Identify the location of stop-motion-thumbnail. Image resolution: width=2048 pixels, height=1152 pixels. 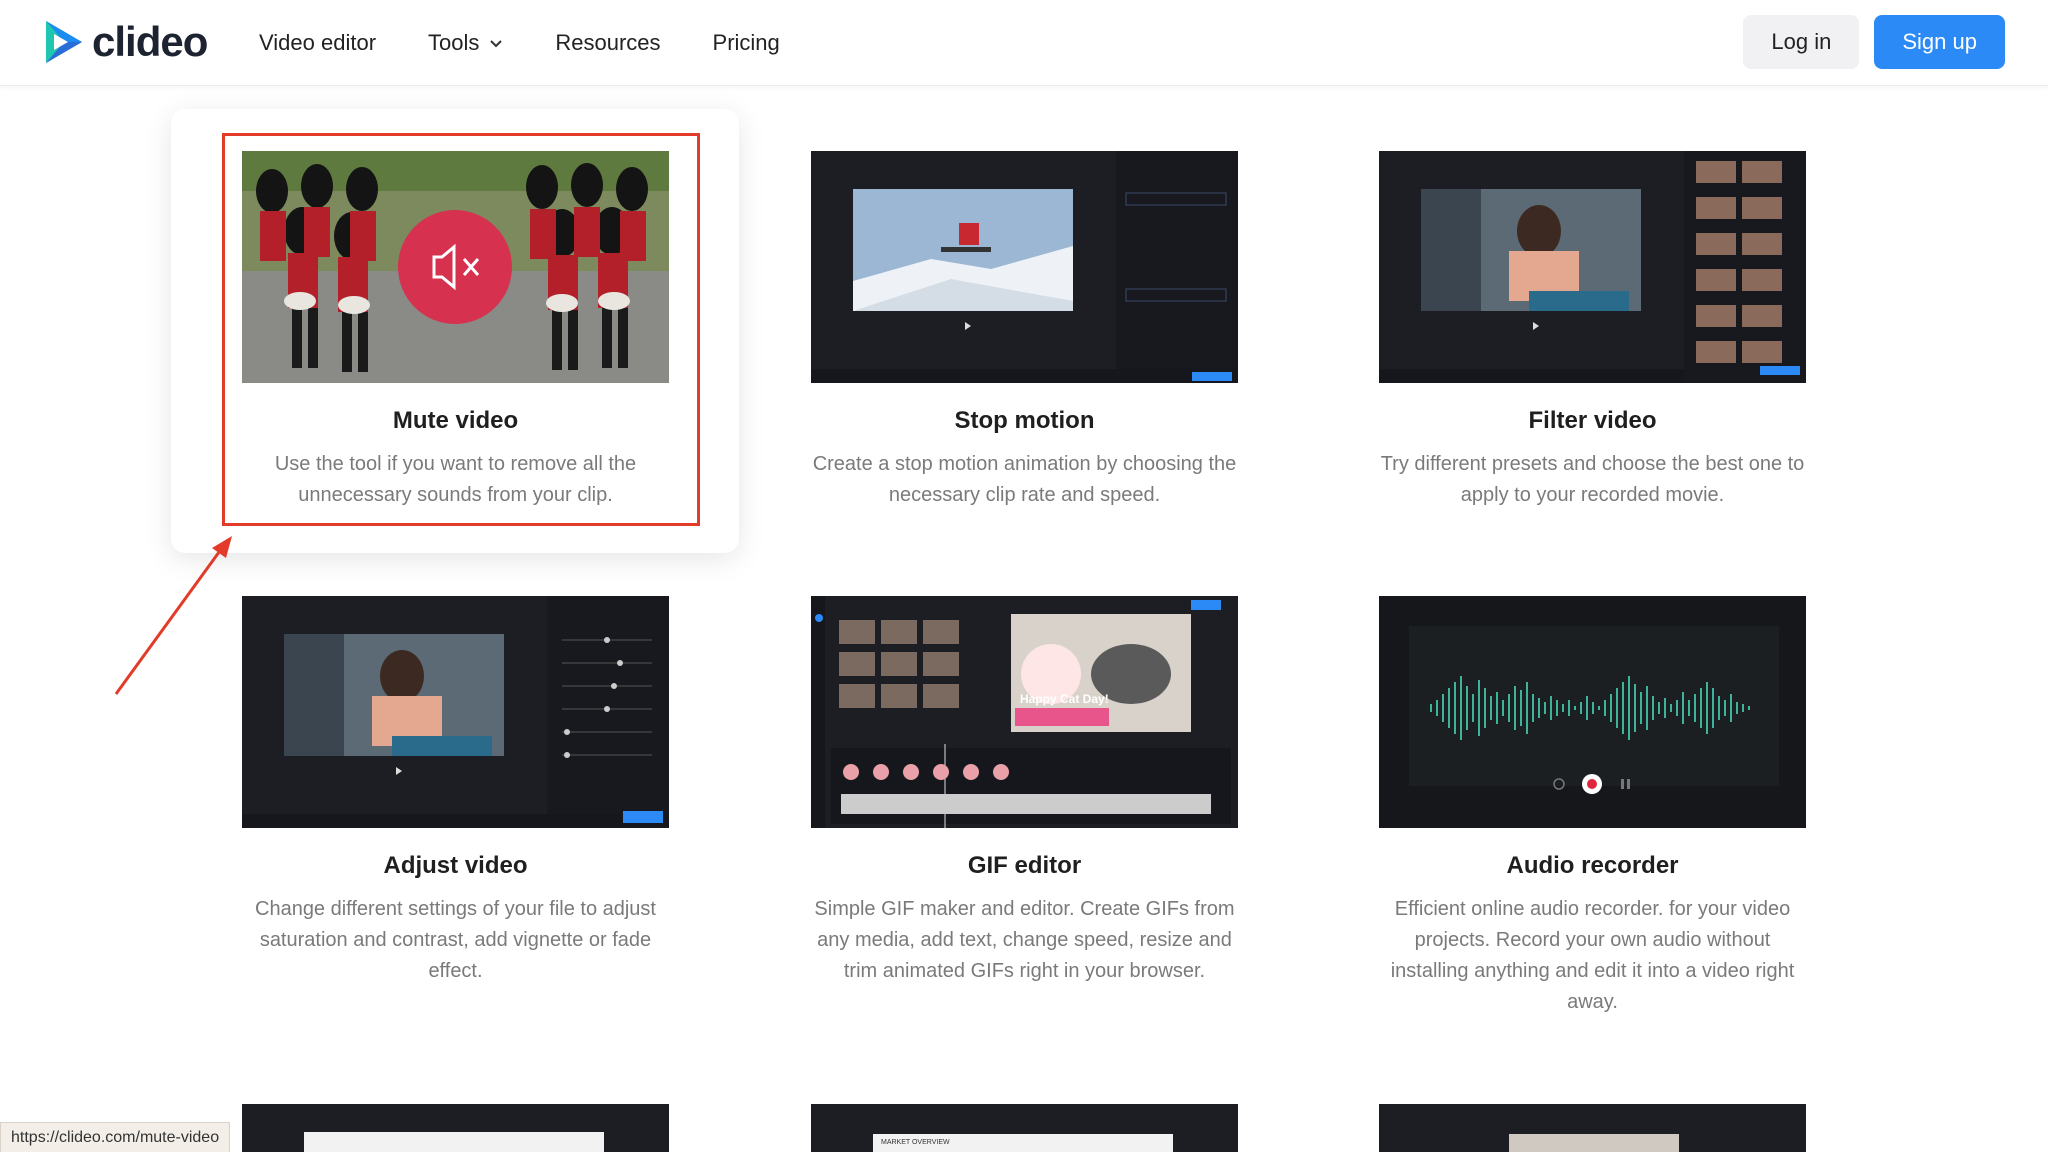
(1024, 267).